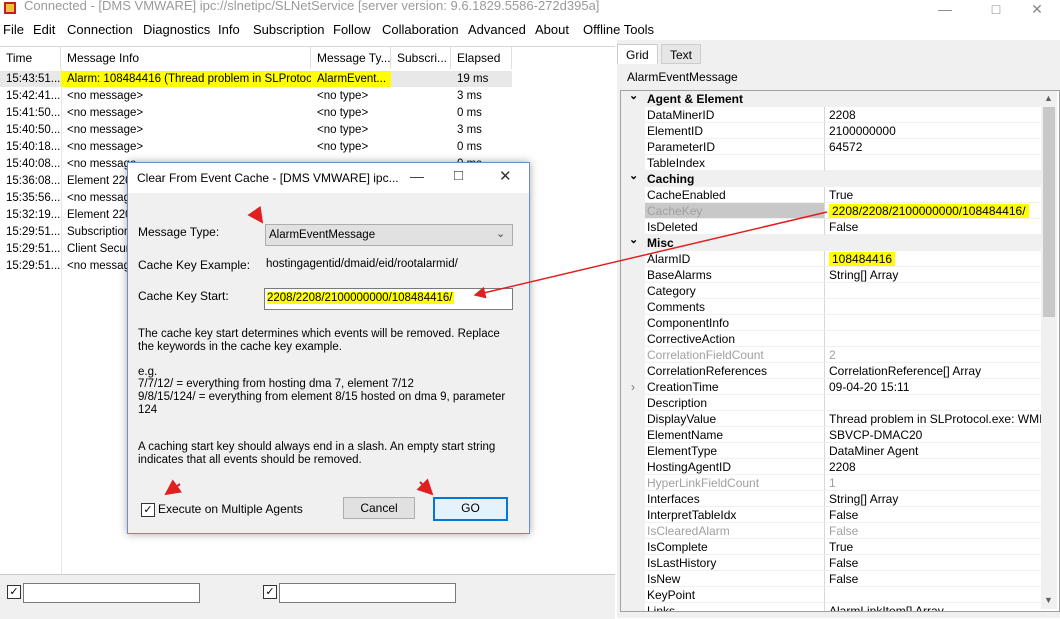  What do you see at coordinates (255, 214) in the screenshot?
I see `arrow-message-type` at bounding box center [255, 214].